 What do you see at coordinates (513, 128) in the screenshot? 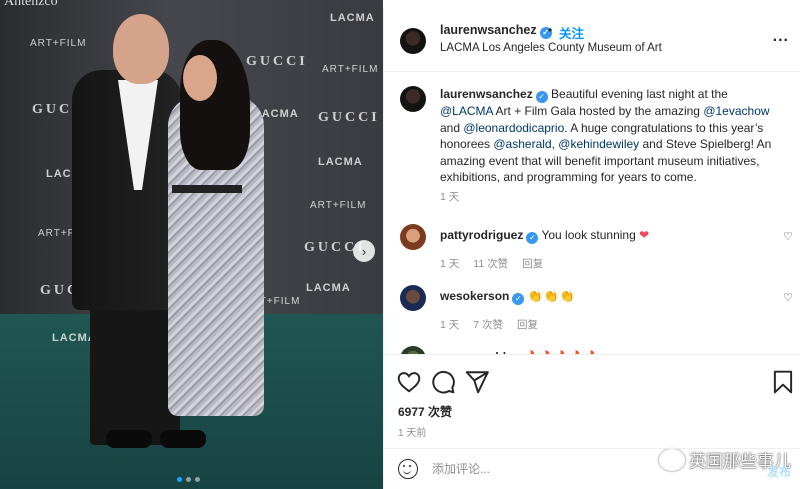
I see `mention-link: @leonardodicaprio` at bounding box center [513, 128].